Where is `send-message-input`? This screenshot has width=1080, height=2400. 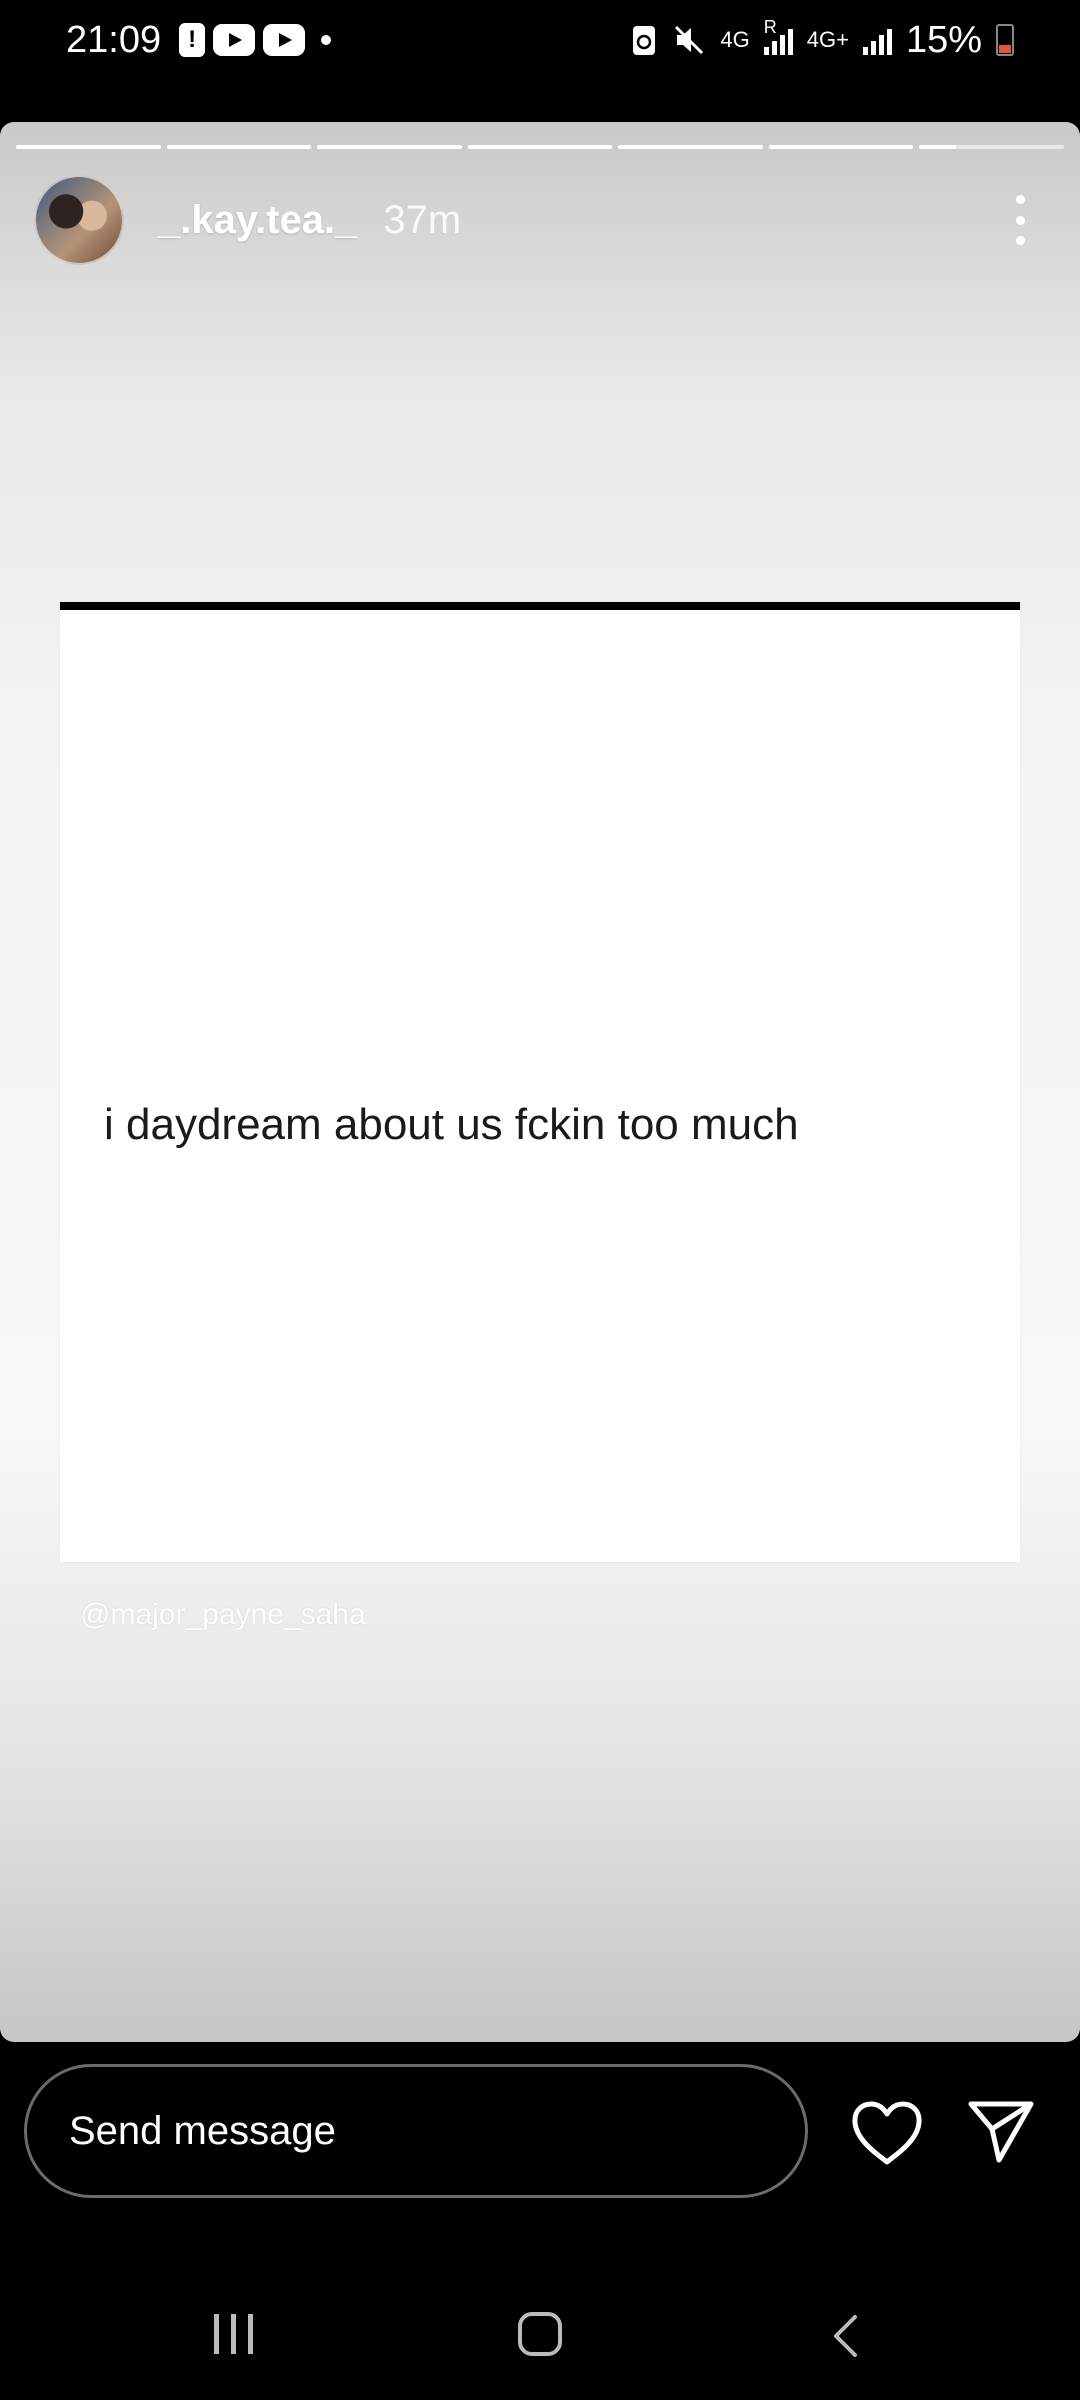
send-message-input is located at coordinates (416, 2131).